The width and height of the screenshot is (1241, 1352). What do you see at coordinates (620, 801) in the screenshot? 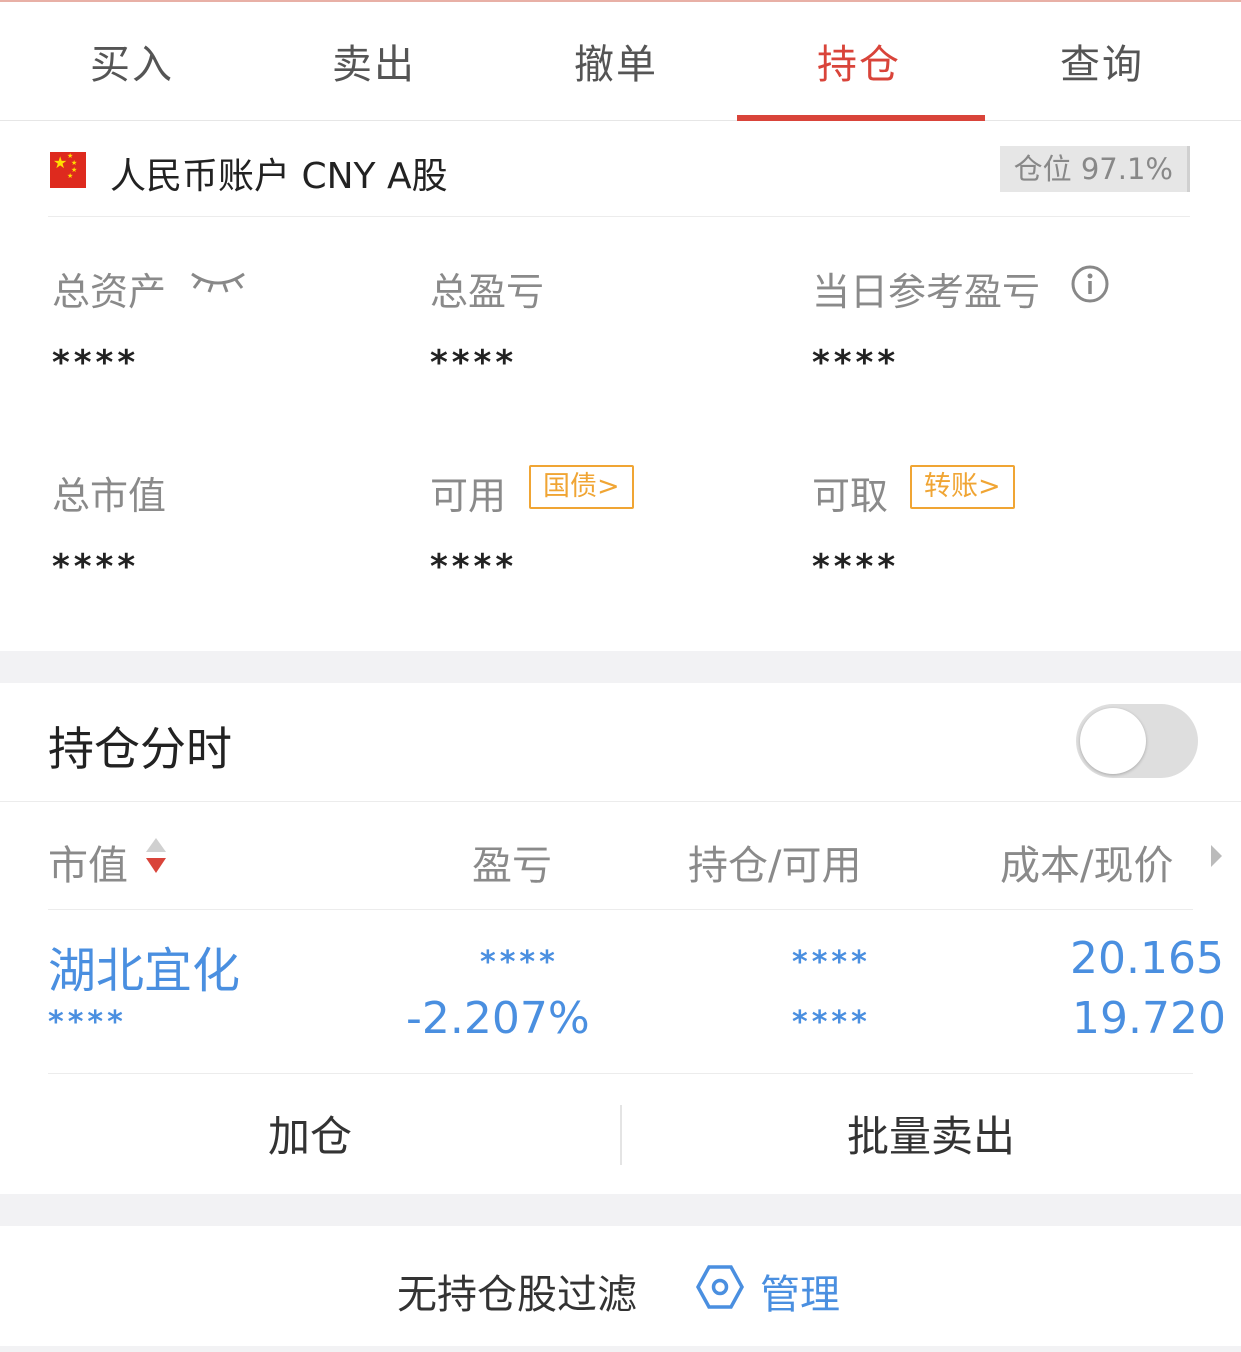
I see `section-divider` at bounding box center [620, 801].